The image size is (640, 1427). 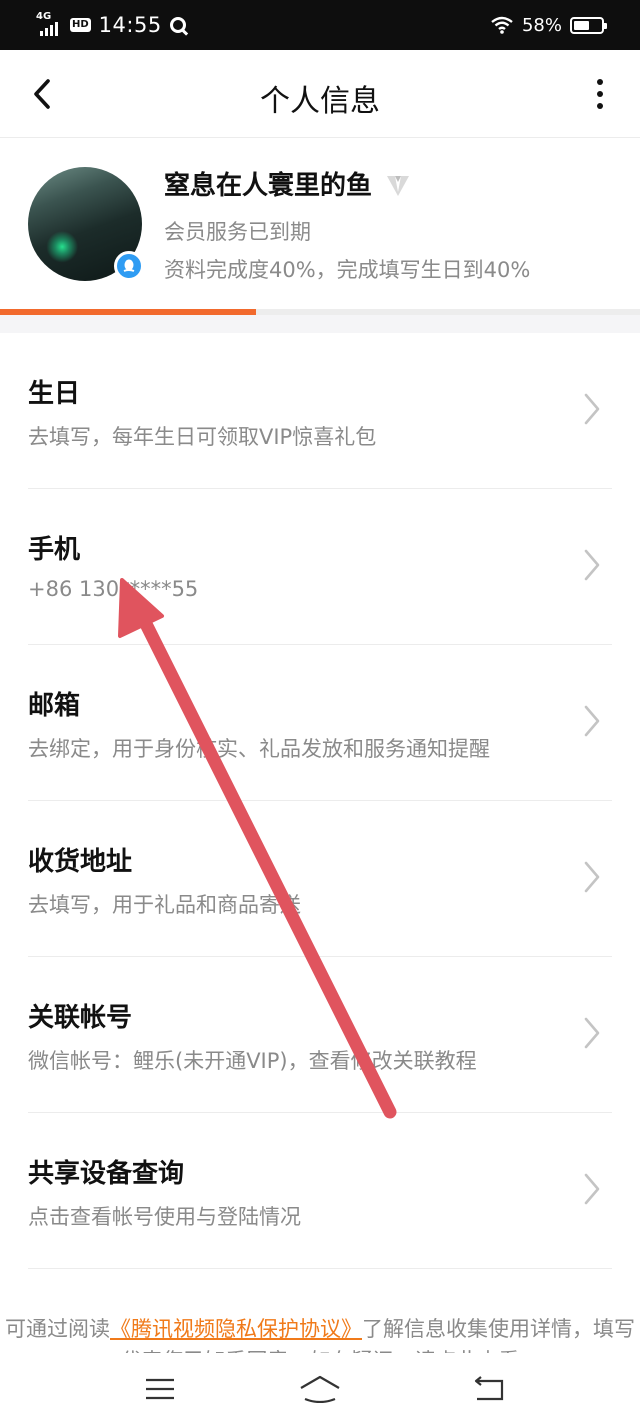 I want to click on search-icon, so click(x=177, y=25).